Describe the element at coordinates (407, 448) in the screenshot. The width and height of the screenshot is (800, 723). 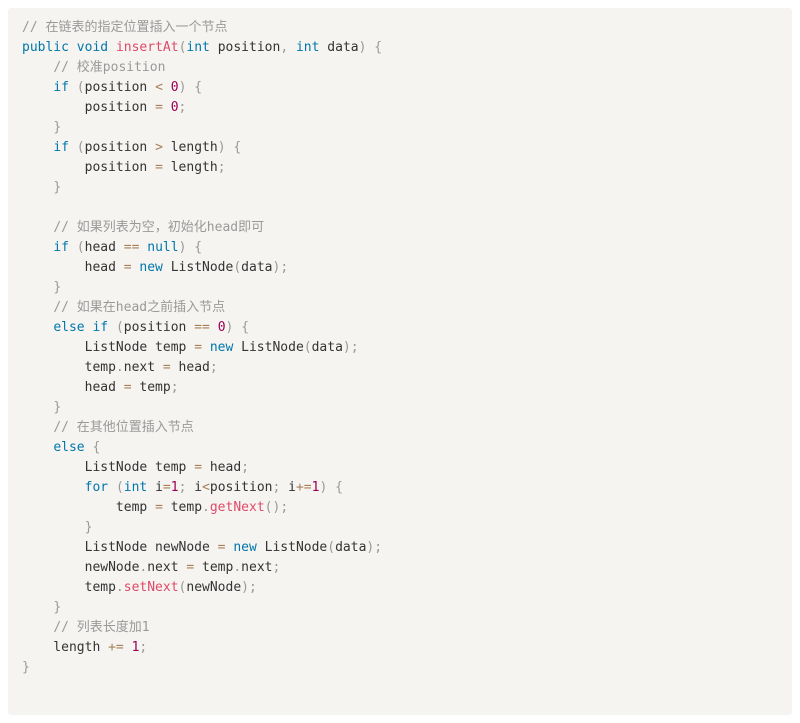
I see `code-line: else {` at that location.